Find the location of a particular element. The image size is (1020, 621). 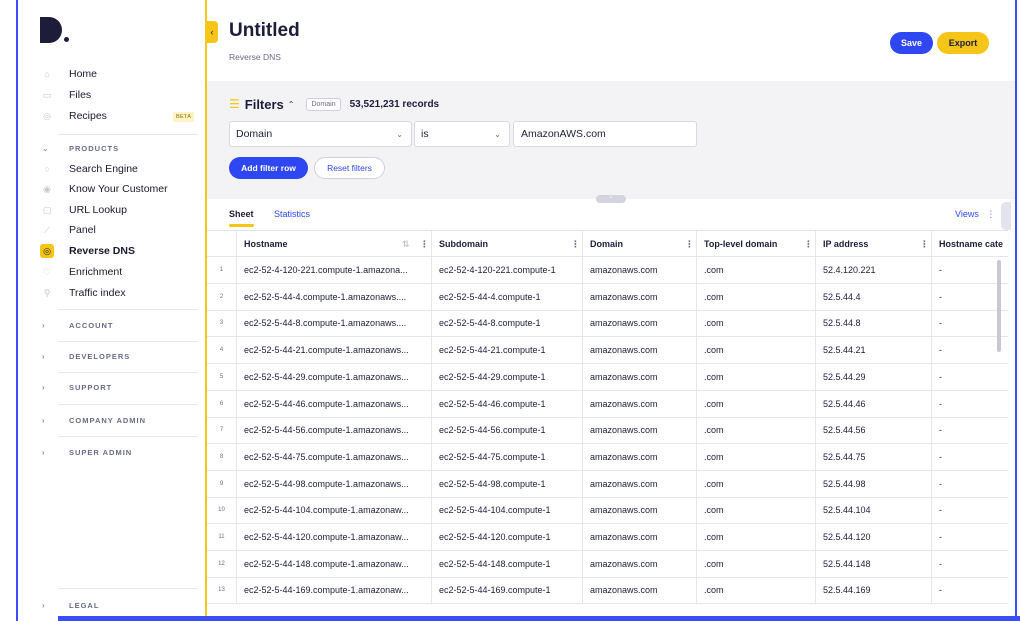

super-admin-section-toggle: › SUPER ADMIN is located at coordinates (87, 452).